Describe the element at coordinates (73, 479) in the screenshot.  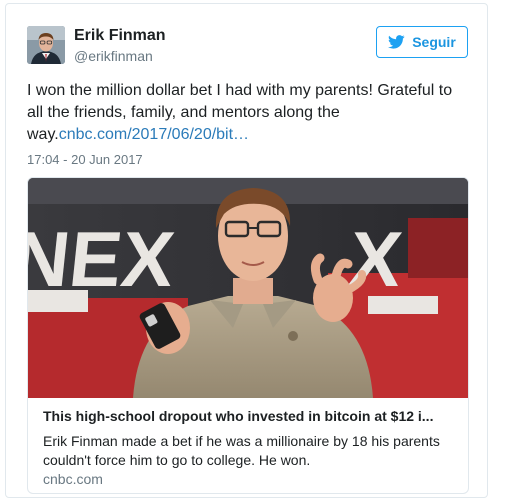
I see `link-card-domain: cnbc.com` at that location.